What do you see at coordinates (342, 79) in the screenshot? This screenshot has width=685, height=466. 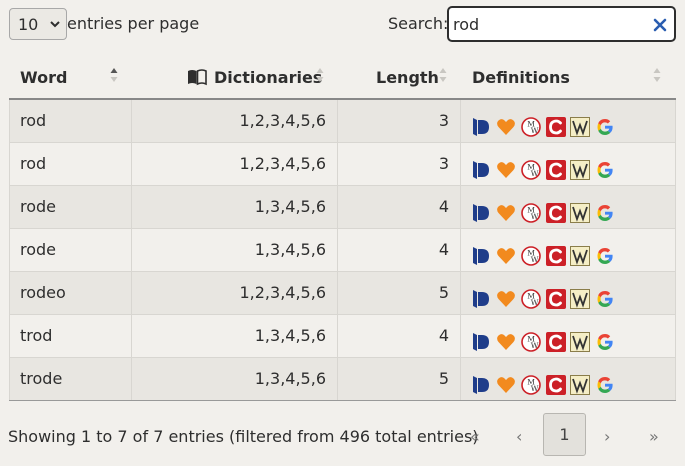 I see `table-header: Word Dictionaries Length Definitions` at bounding box center [342, 79].